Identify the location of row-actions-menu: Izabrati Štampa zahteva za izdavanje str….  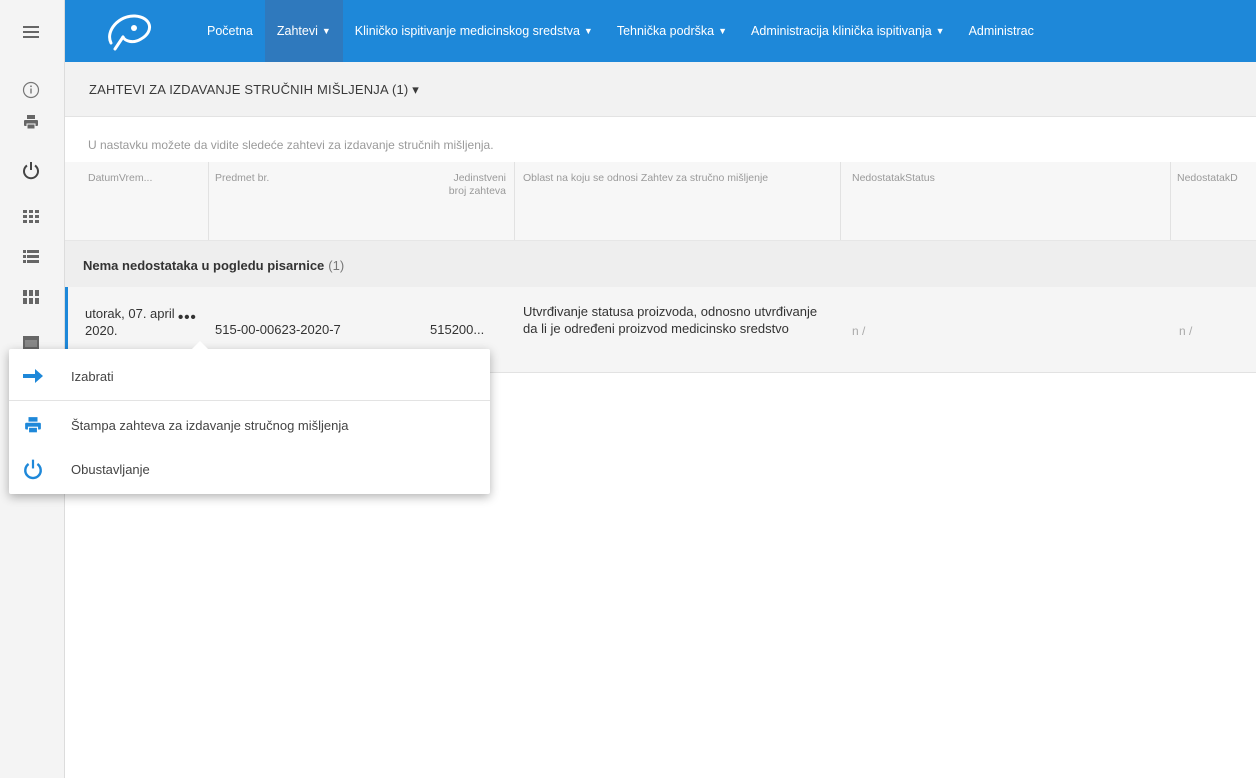
(249, 417).